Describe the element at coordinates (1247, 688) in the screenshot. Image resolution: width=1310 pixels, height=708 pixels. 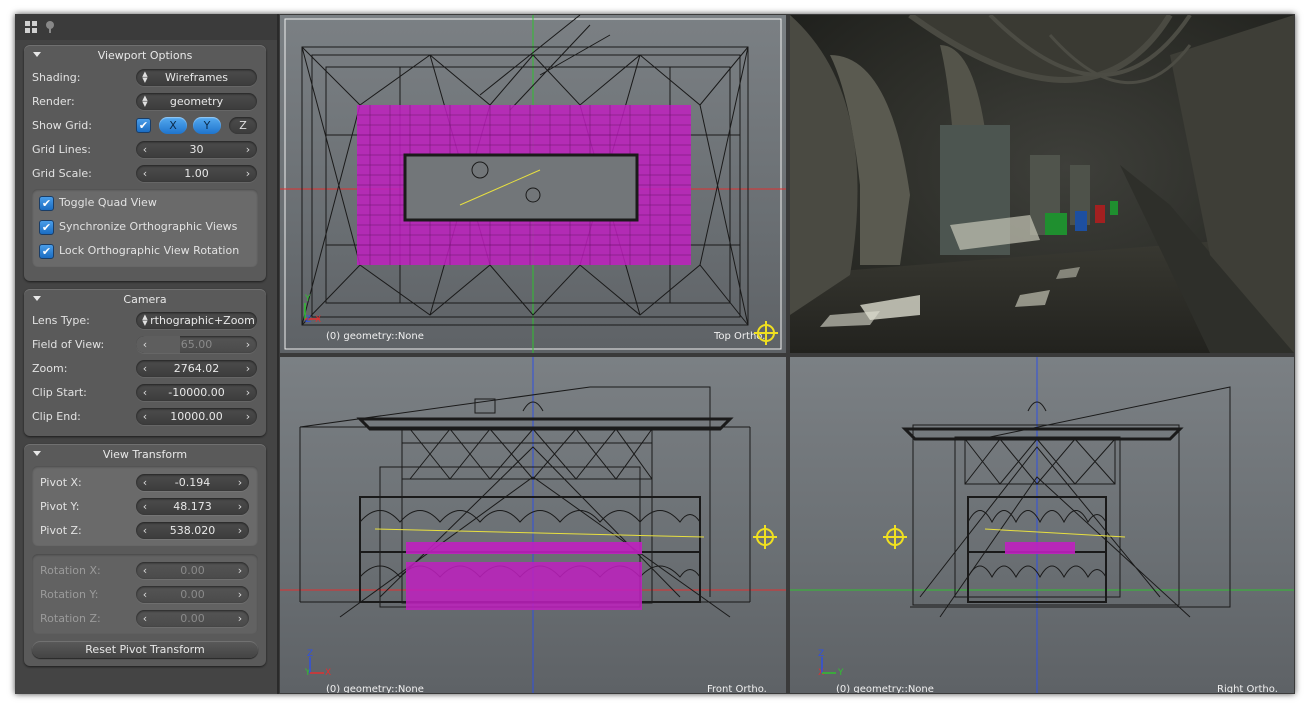
I see `viewport-name: Right Ortho.` at that location.